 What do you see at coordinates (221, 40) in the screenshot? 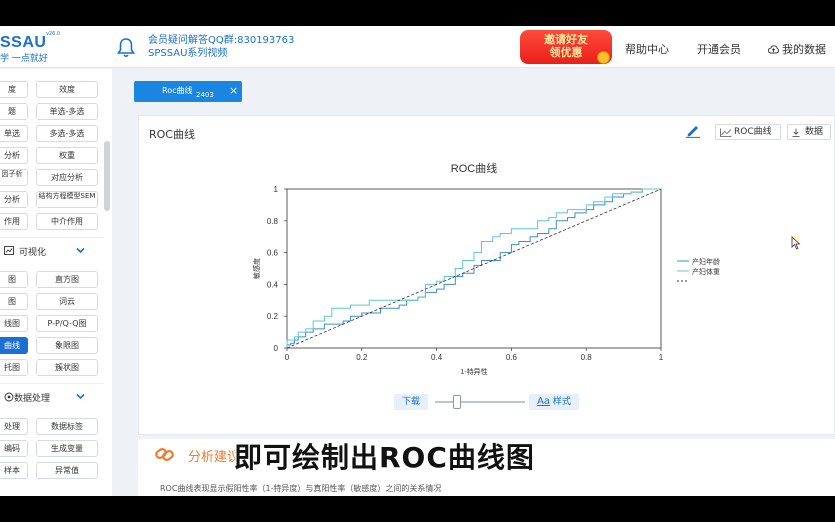
I see `qq-line: 会员疑问解答QQ群:830193763` at bounding box center [221, 40].